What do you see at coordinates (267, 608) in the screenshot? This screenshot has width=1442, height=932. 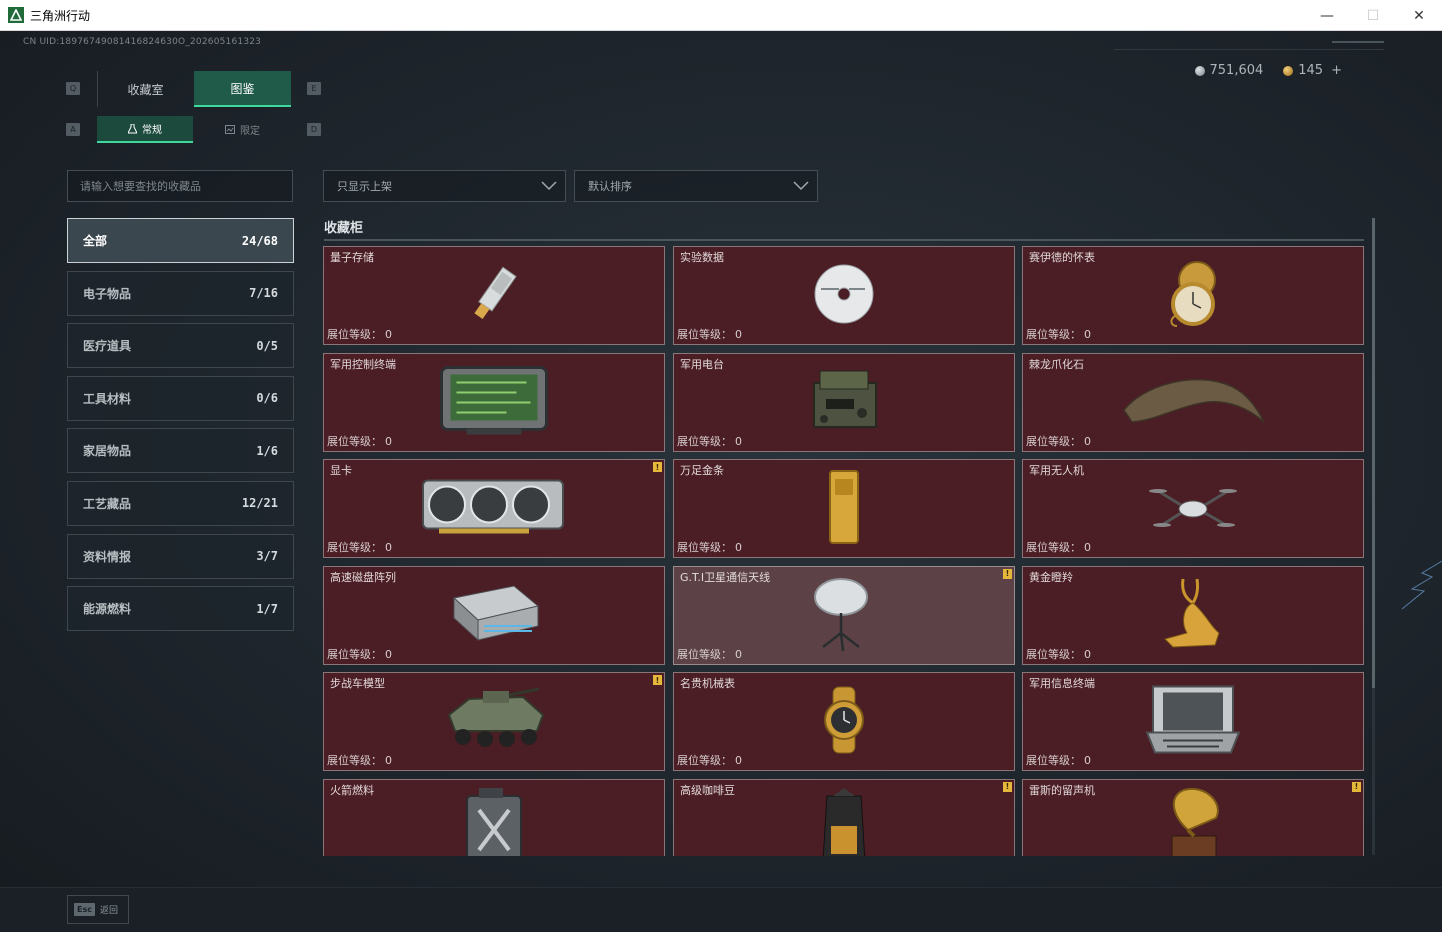 I see `category-count: 1/7` at bounding box center [267, 608].